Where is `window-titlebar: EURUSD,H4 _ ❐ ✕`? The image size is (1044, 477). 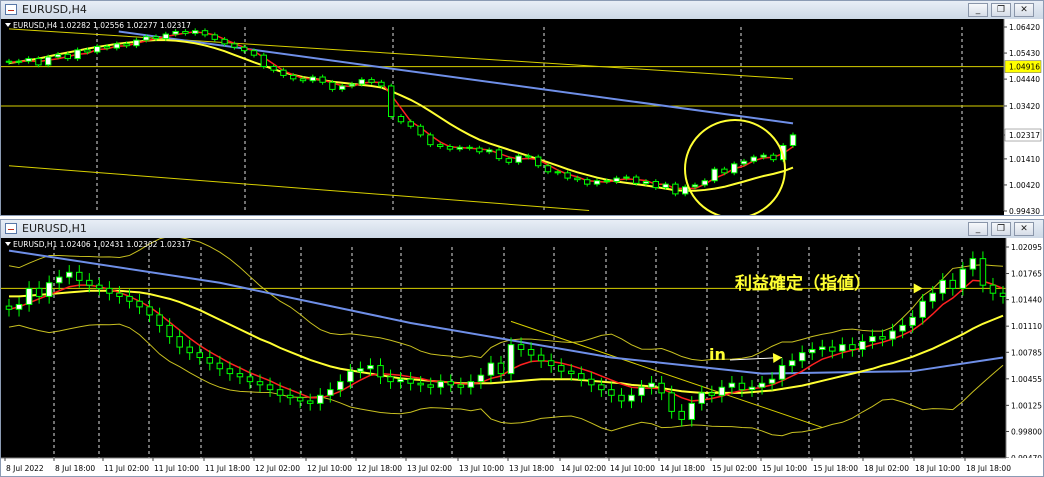 window-titlebar: EURUSD,H4 _ ❐ ✕ is located at coordinates (522, 10).